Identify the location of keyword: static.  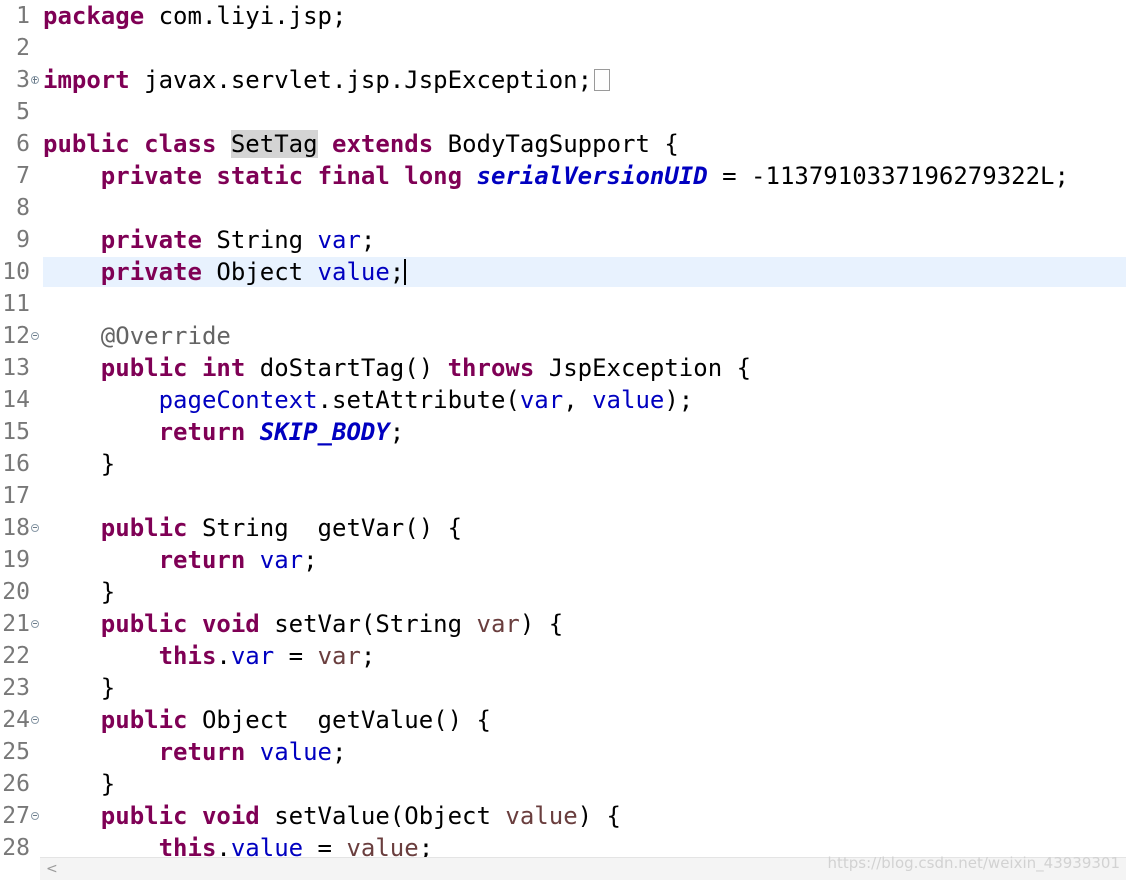
(260, 176).